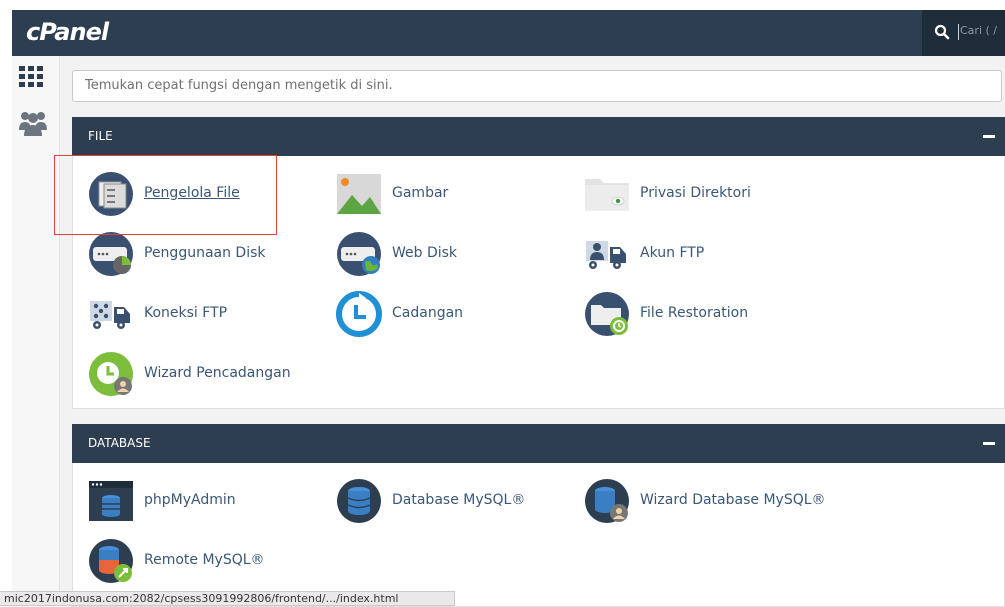  What do you see at coordinates (205, 253) in the screenshot?
I see `item-label: Penggunaan Disk` at bounding box center [205, 253].